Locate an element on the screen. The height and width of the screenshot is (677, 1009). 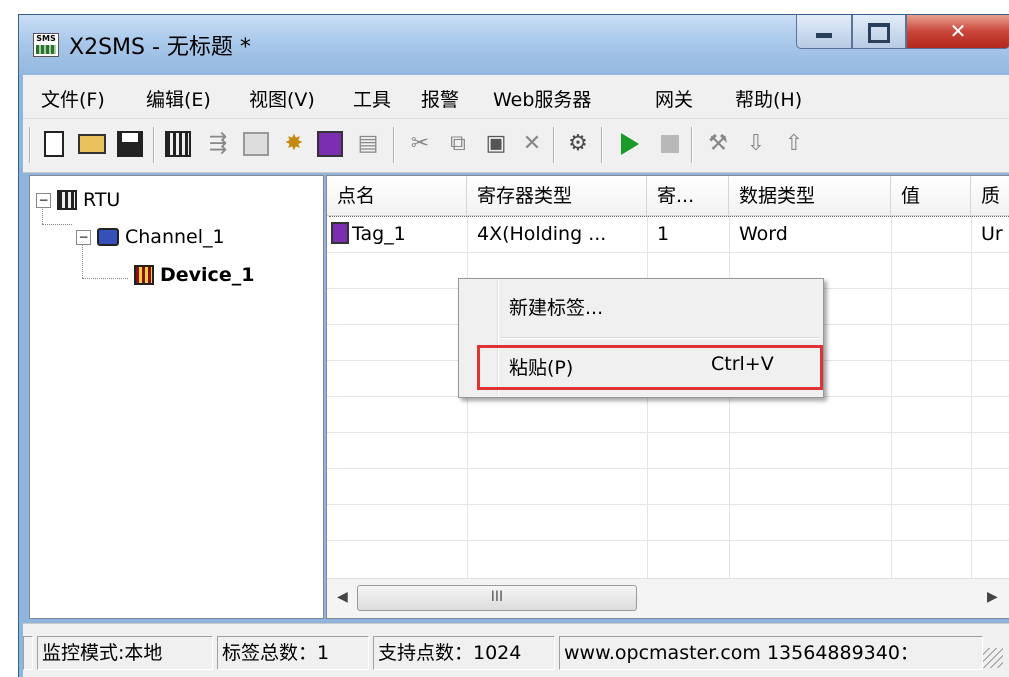
value-cell is located at coordinates (931, 234).